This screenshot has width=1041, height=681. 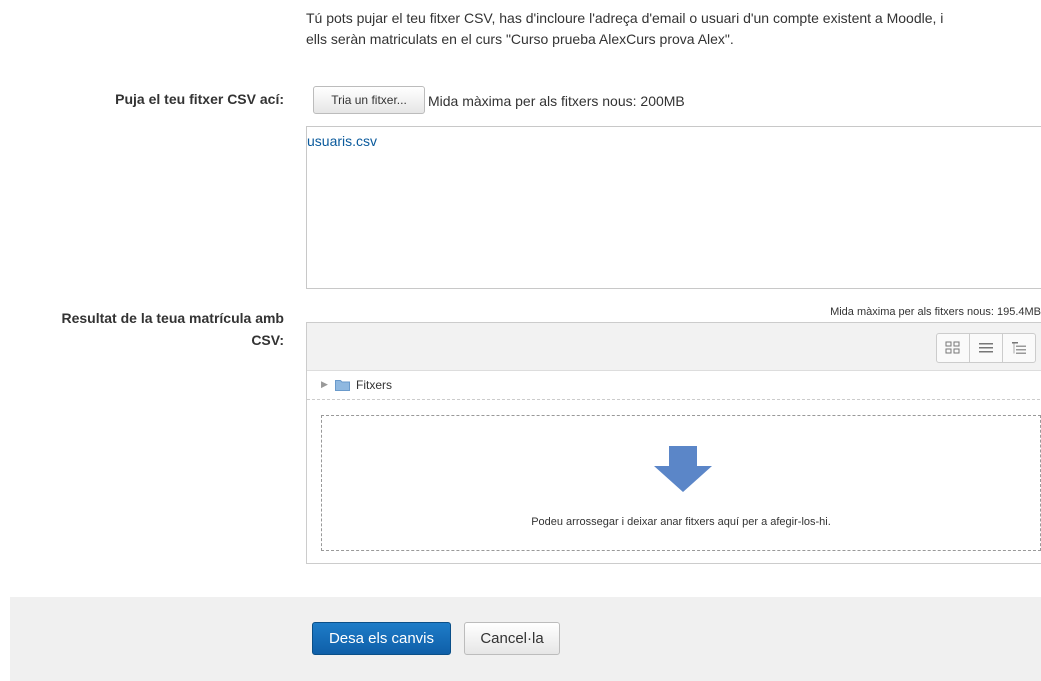 I want to click on result-label-line-1: Resultat de la teua matrícula amb, so click(x=172, y=318).